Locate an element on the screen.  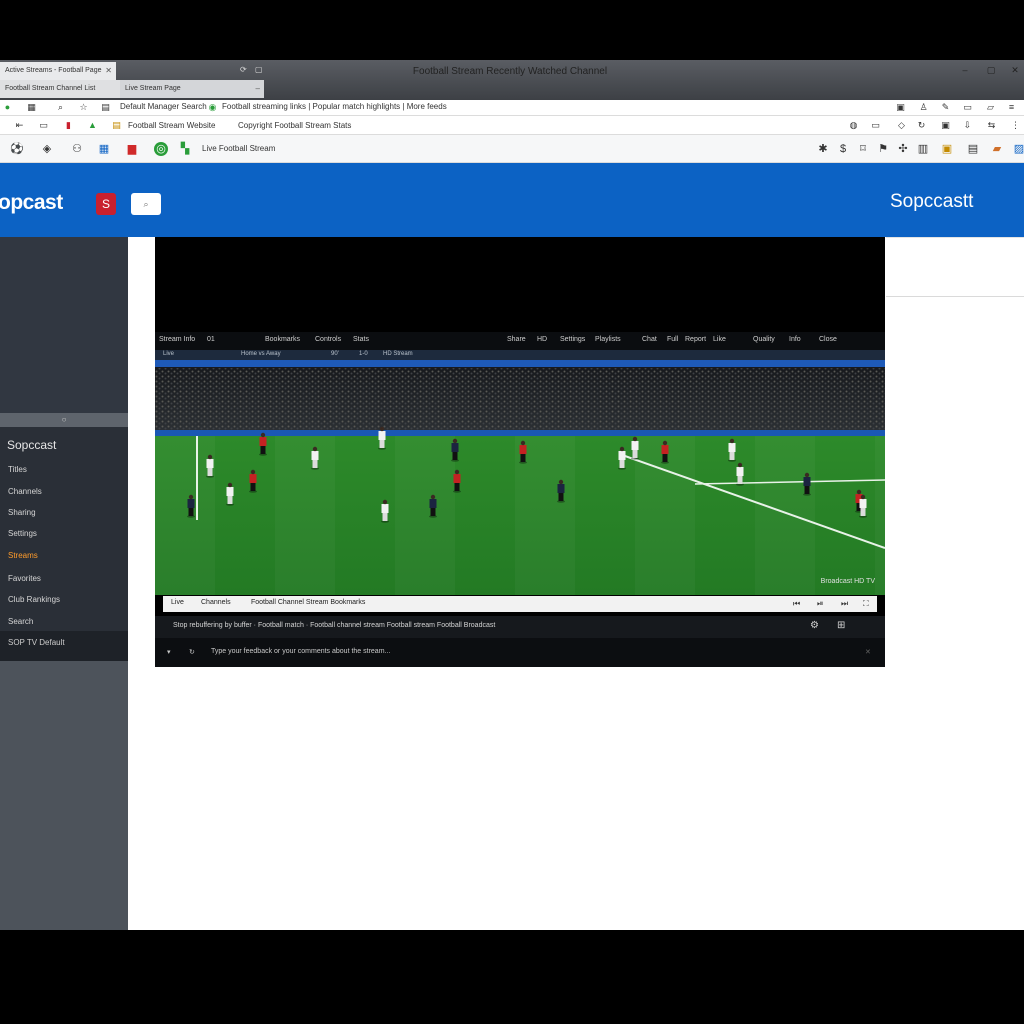
nav-label: Live Football Stream is located at coordinates (238, 148).